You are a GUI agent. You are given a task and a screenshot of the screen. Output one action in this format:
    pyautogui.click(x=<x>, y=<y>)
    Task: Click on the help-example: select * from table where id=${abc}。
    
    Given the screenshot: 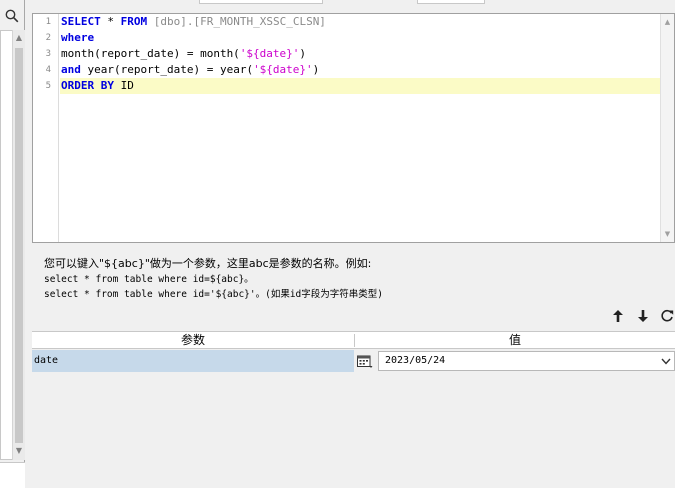 What is the action you would take?
    pyautogui.click(x=149, y=279)
    